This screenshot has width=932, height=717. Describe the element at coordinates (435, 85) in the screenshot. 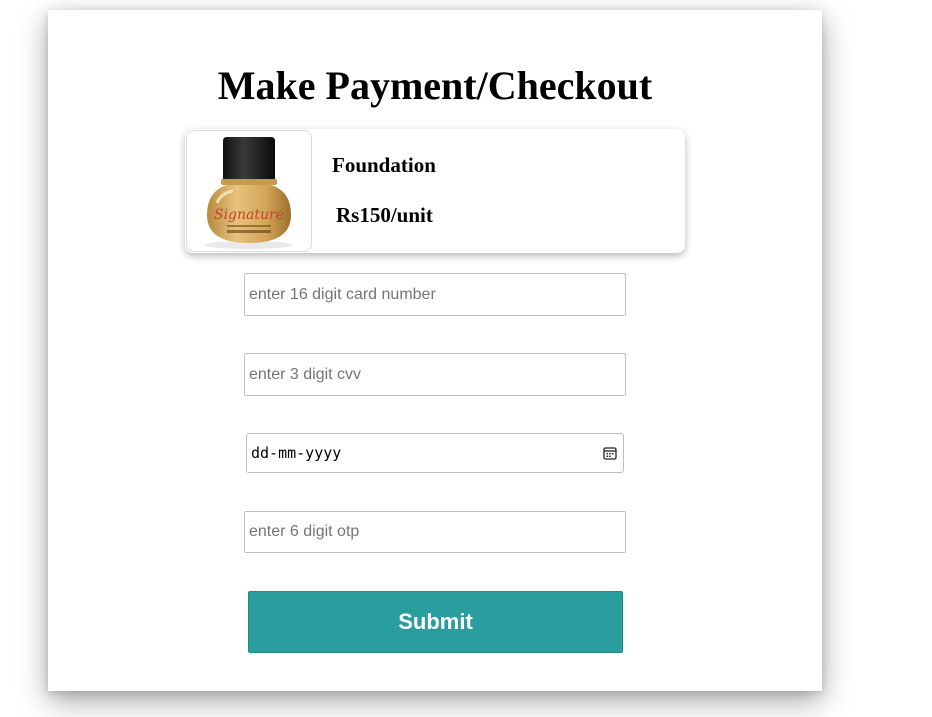

I see `page-title: Make Payment/Checkout` at that location.